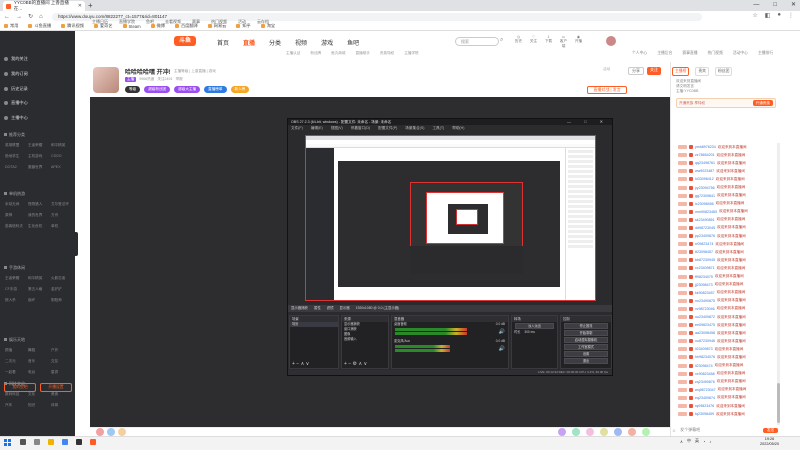 The height and width of the screenshot is (450, 800). Describe the element at coordinates (353, 42) in the screenshot. I see `nav-yuba: 鱼吧` at that location.